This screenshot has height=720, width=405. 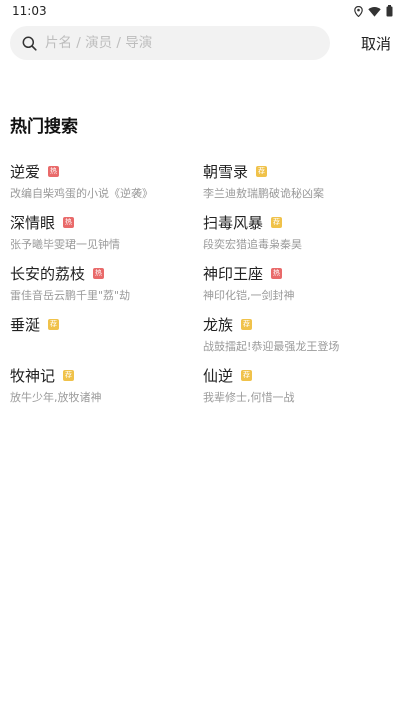 I want to click on hot-item-title: 龙族, so click(x=218, y=324).